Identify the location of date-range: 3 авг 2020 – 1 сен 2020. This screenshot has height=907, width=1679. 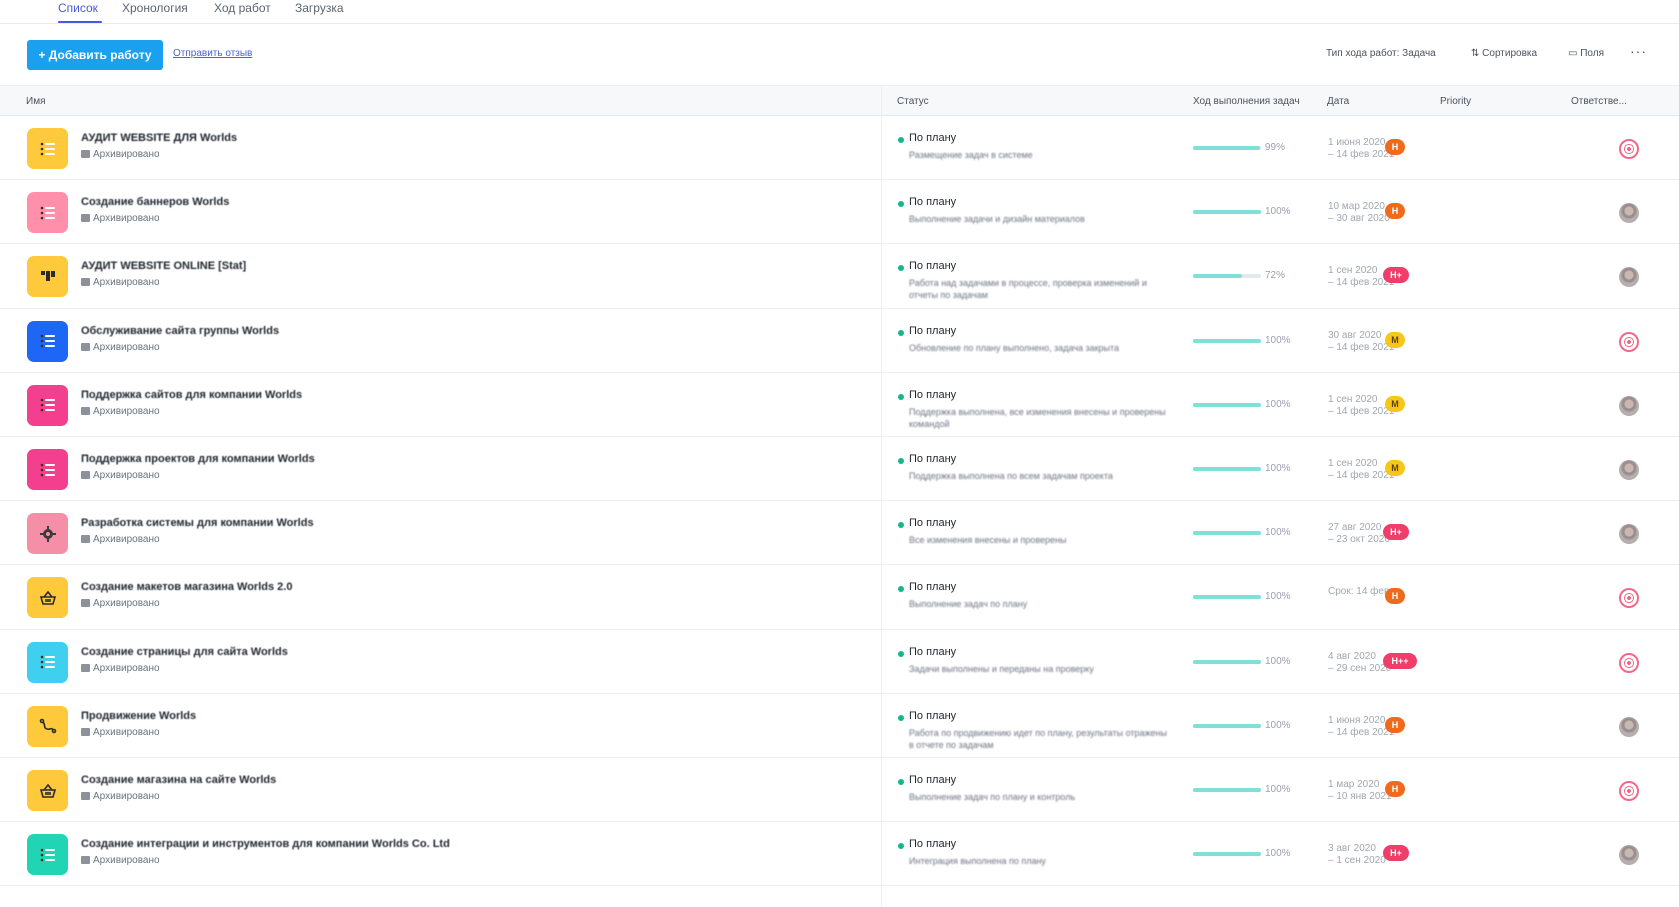
(1357, 855).